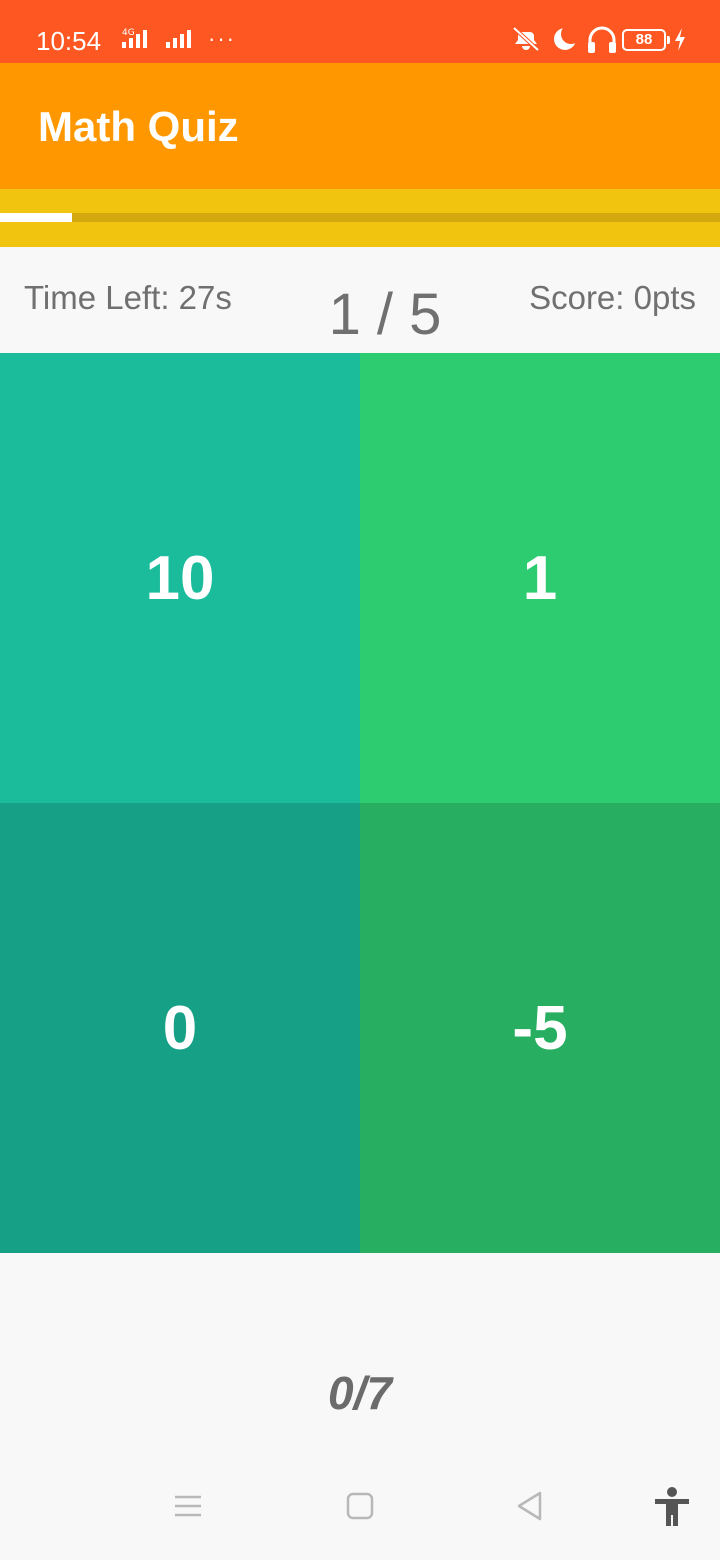  What do you see at coordinates (530, 1508) in the screenshot?
I see `back-triangle-icon` at bounding box center [530, 1508].